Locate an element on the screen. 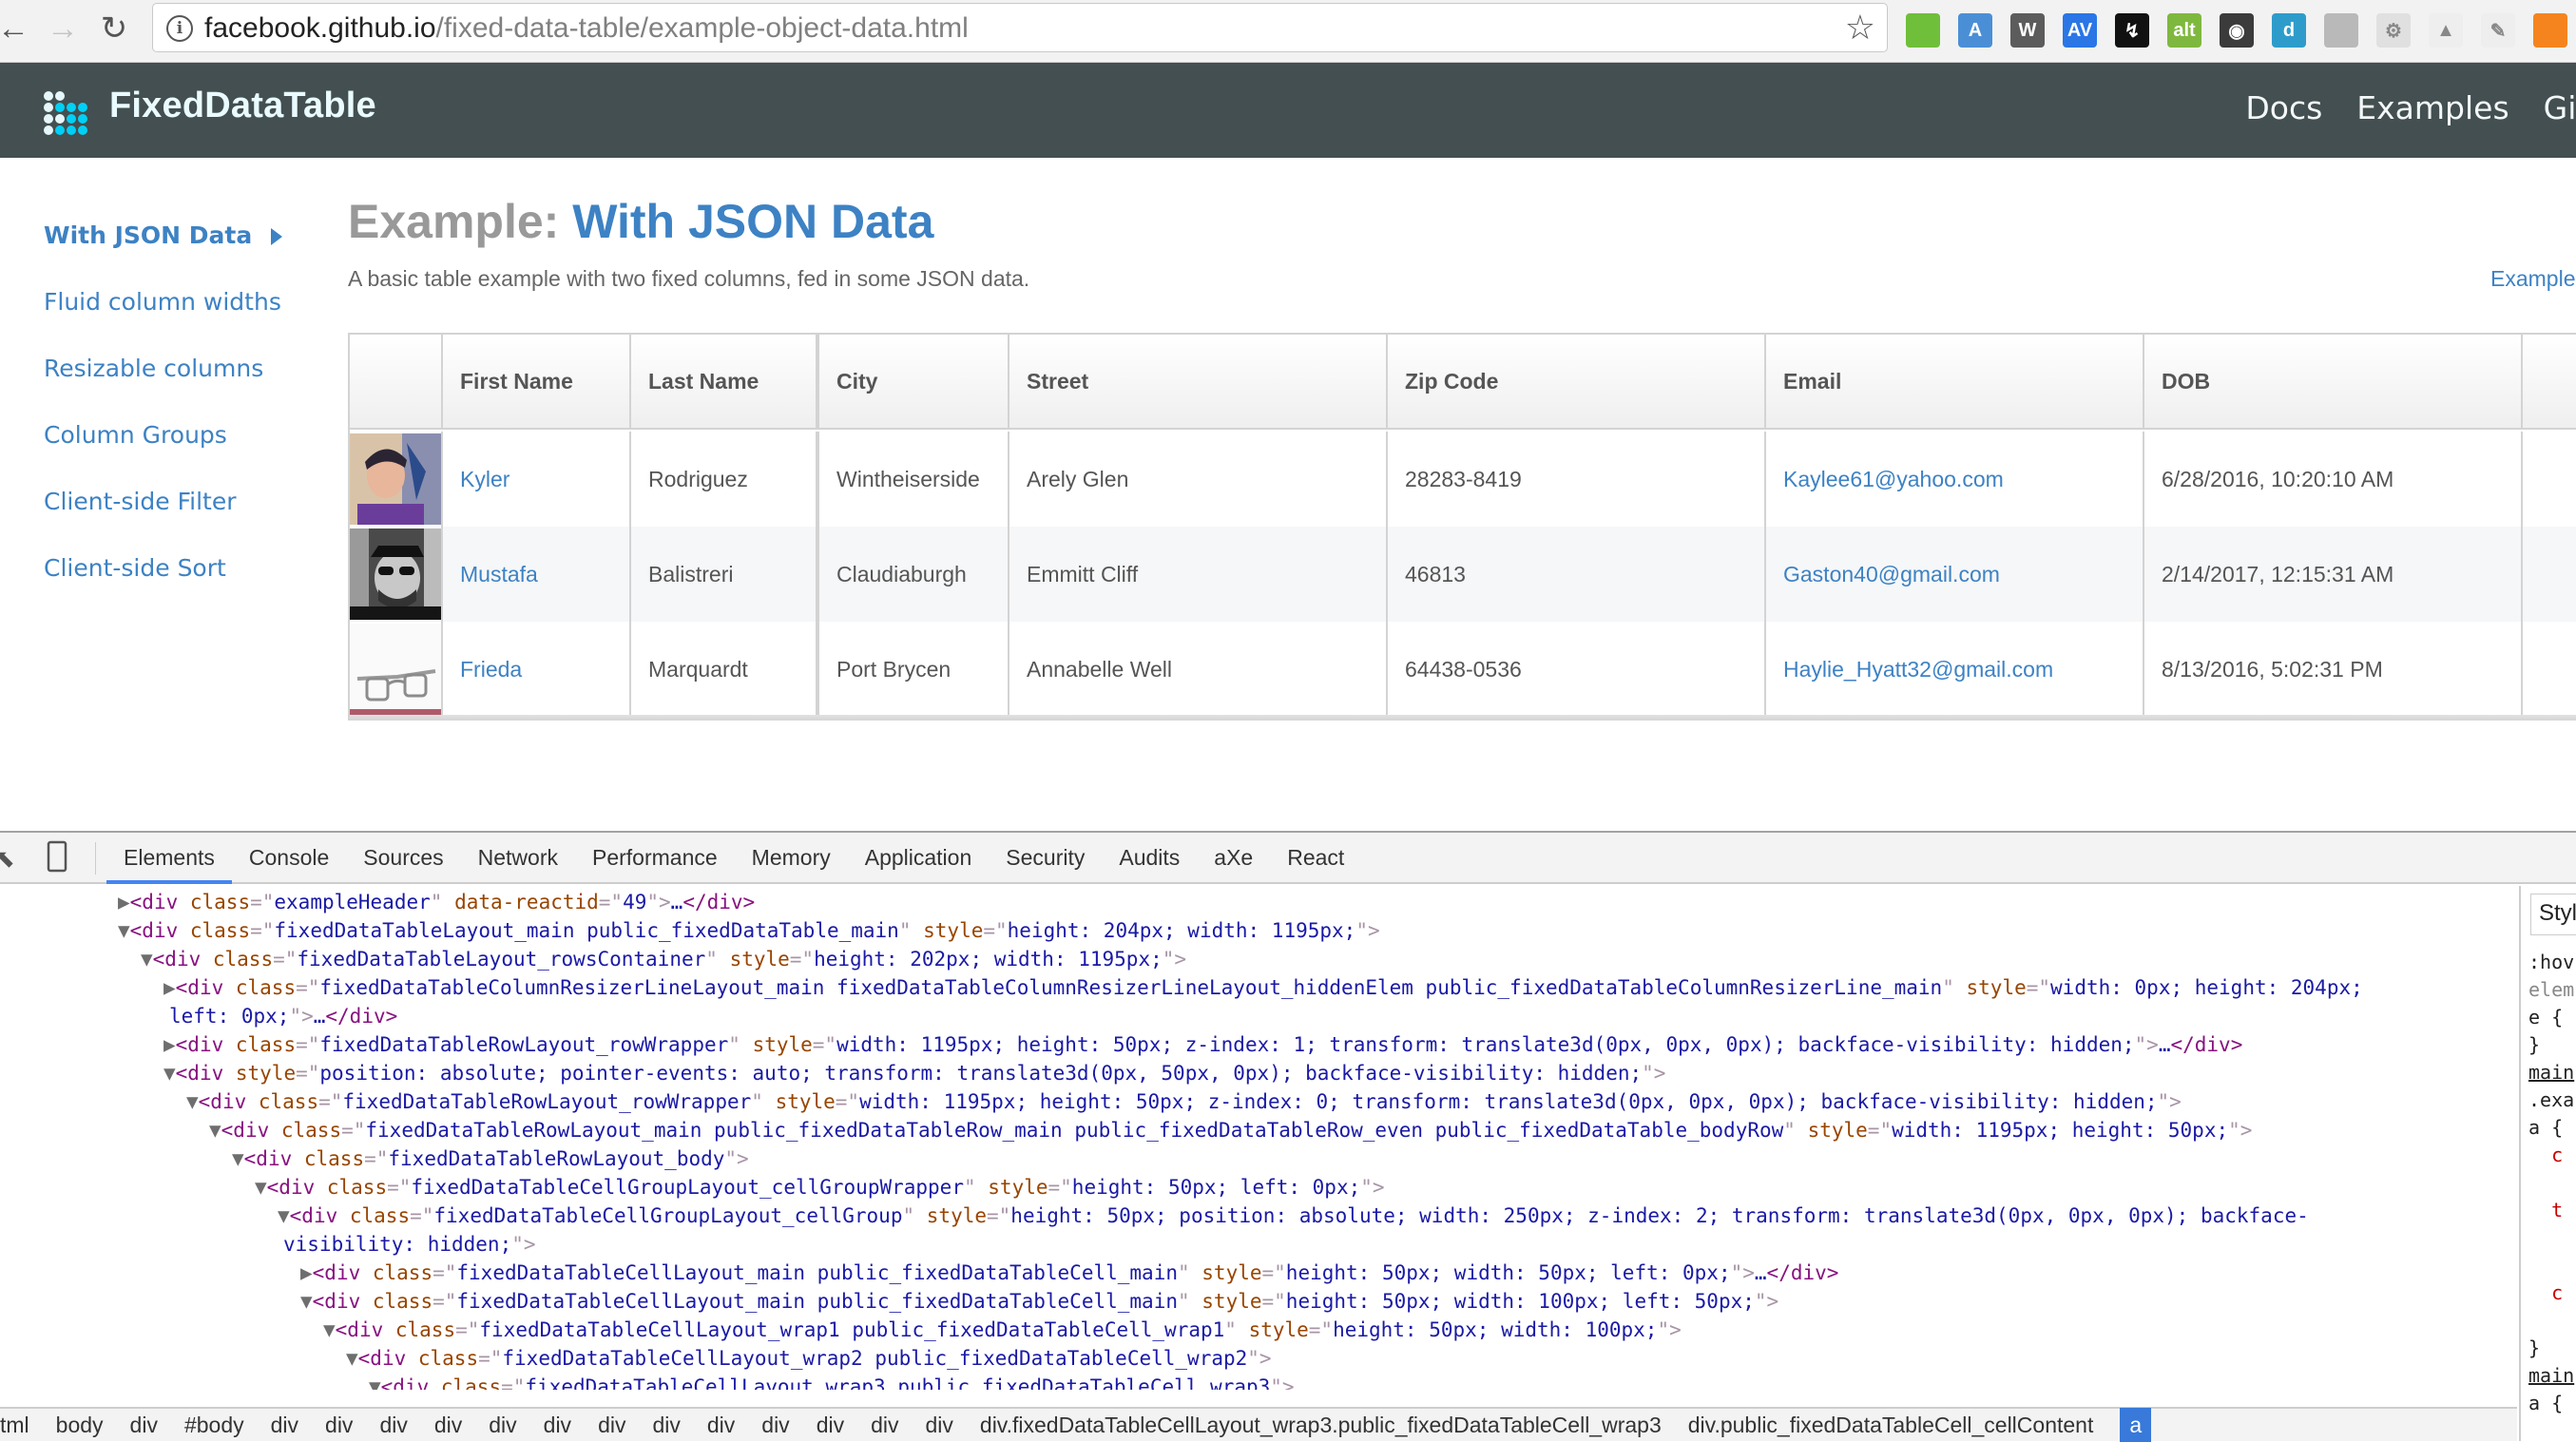 The height and width of the screenshot is (1442, 2576). breadcrumb-item: #body is located at coordinates (214, 1425).